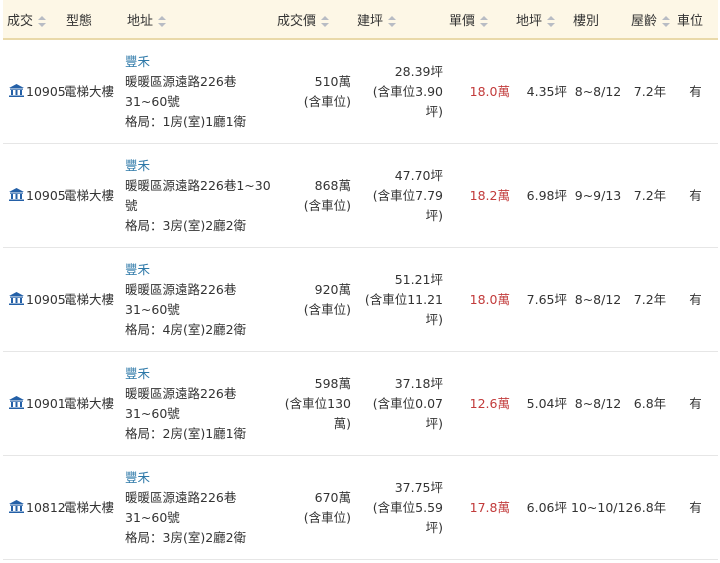 This screenshot has height=563, width=720. I want to click on building-area-cell: 28.39坪 (含車位3.90 坪), so click(399, 91).